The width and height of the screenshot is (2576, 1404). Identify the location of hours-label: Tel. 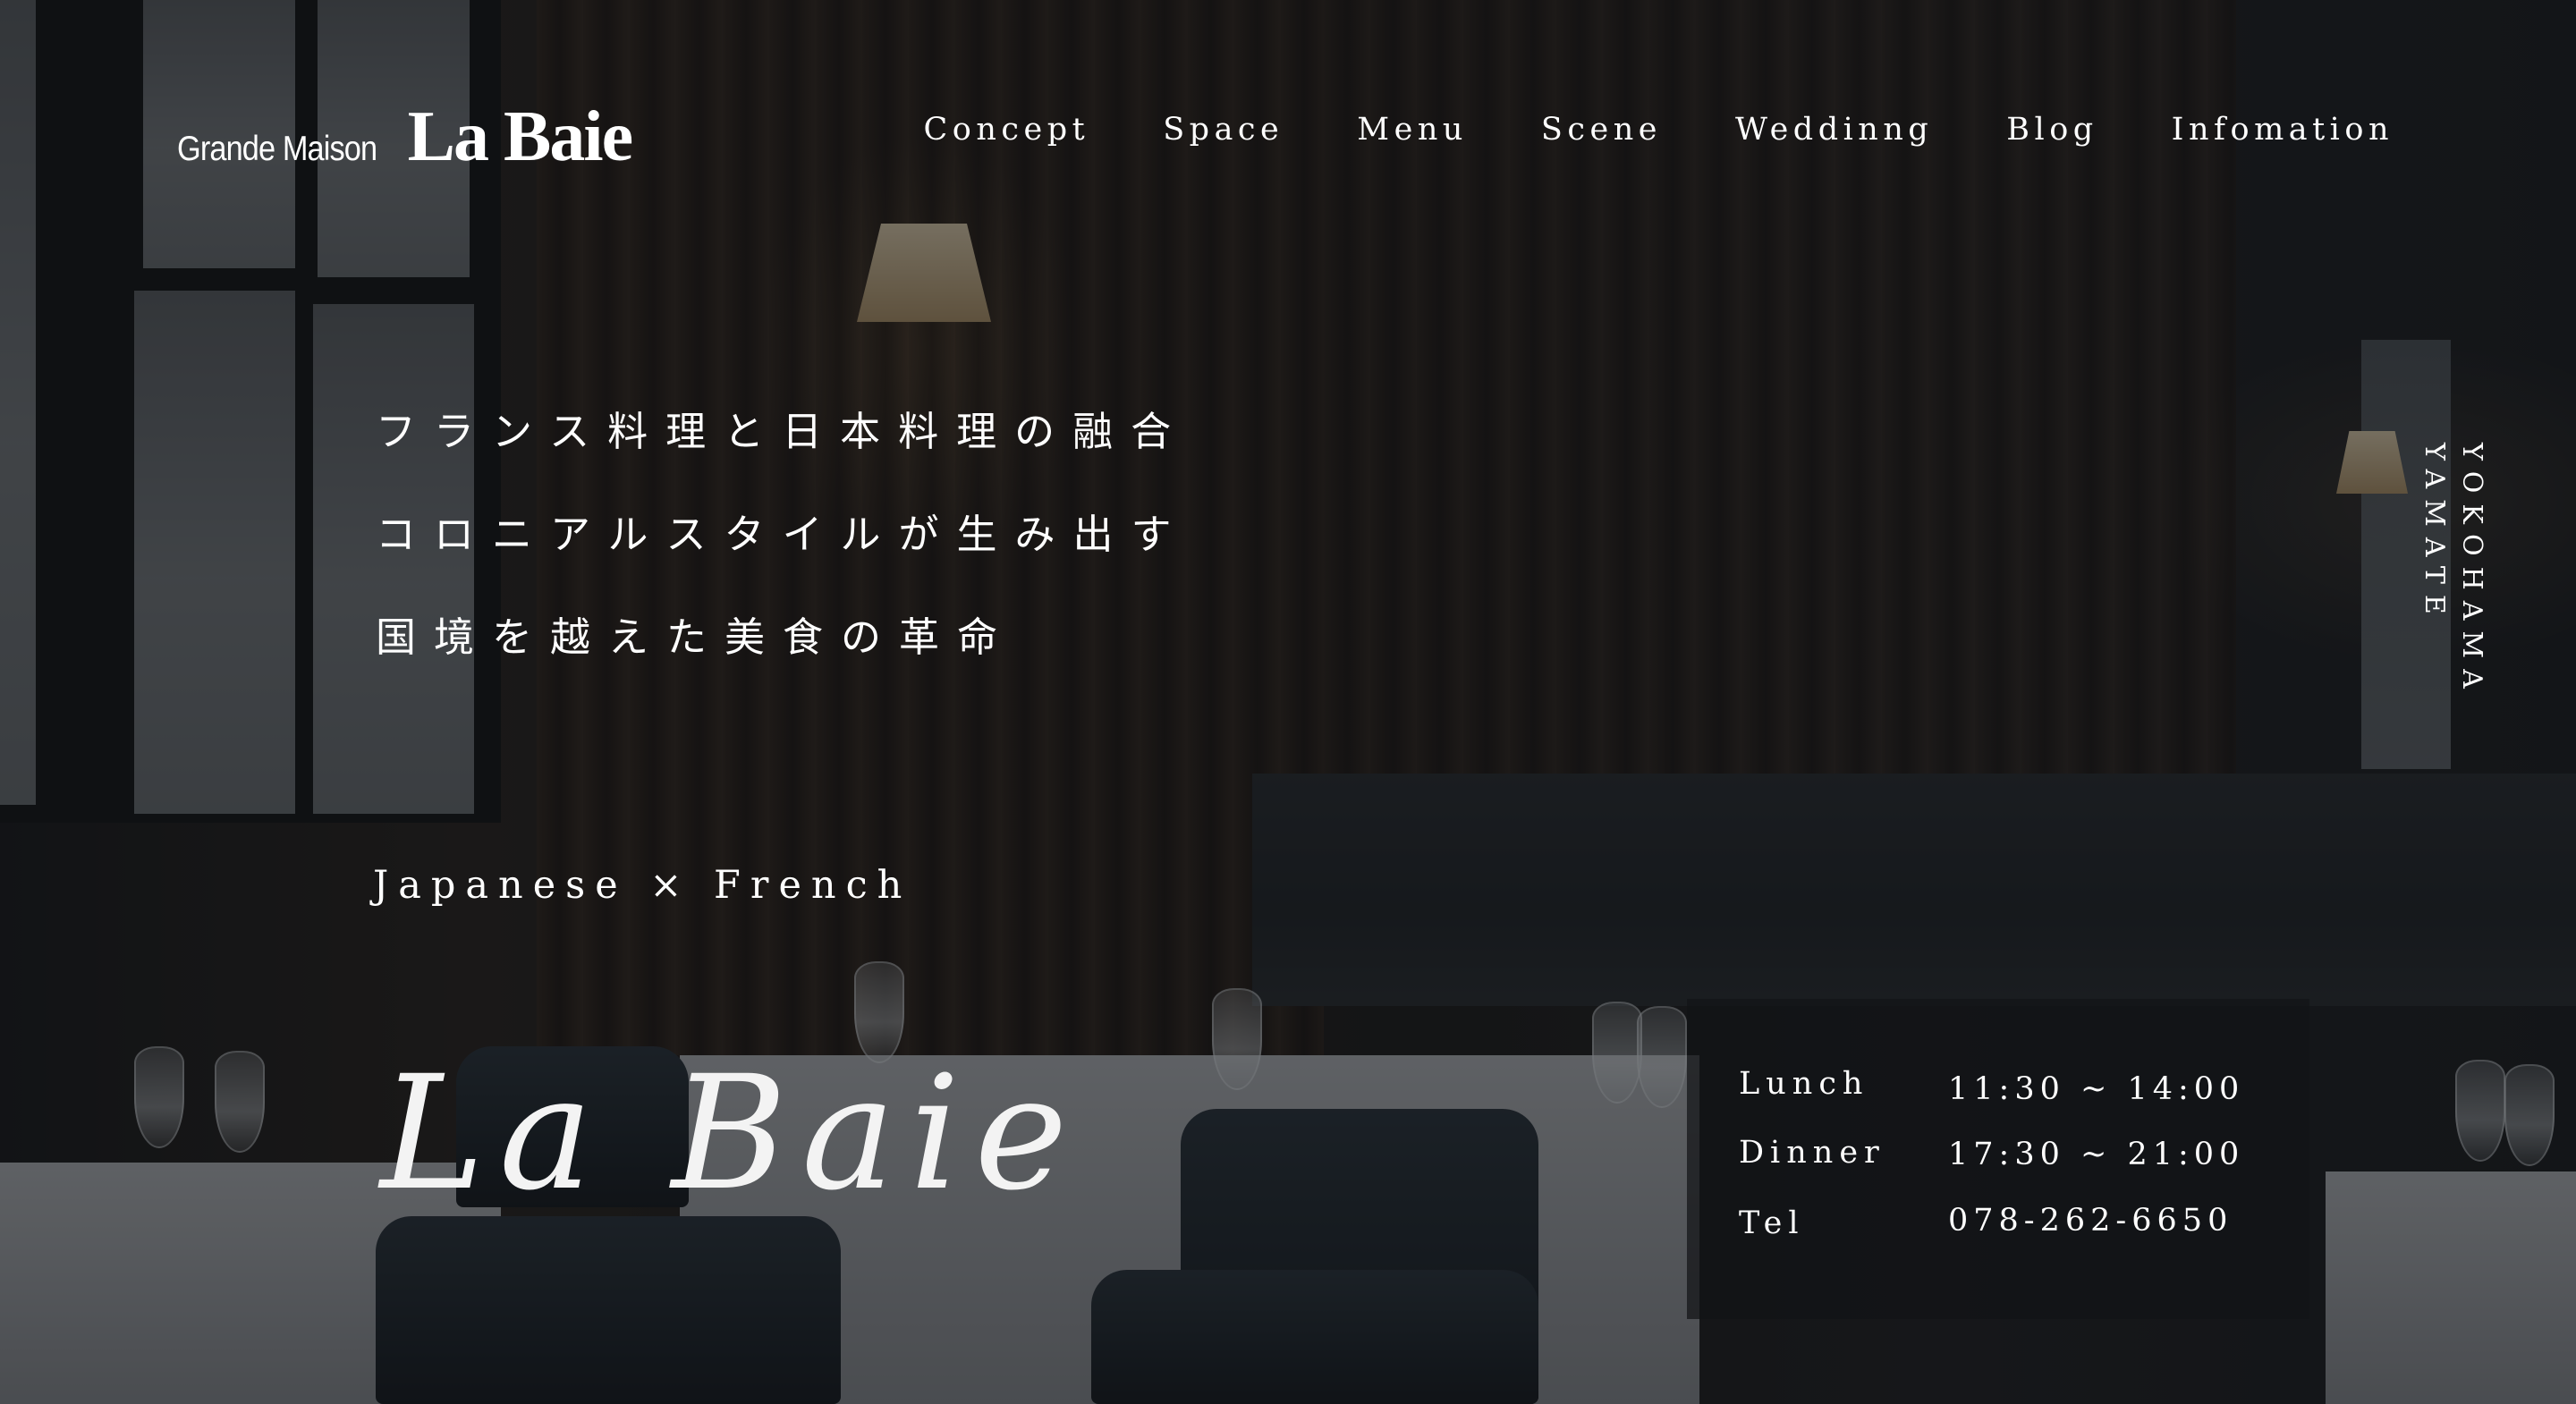
(1772, 1223).